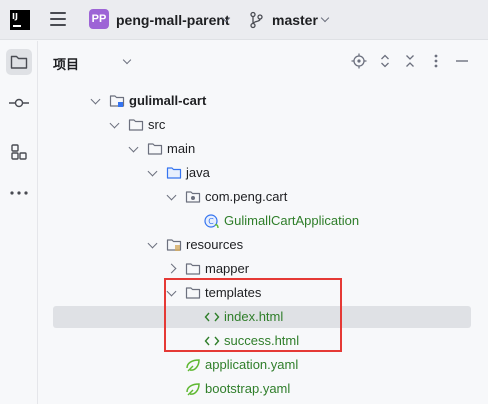 The image size is (488, 404). What do you see at coordinates (263, 61) in the screenshot?
I see `project-tool-window-header: 项目` at bounding box center [263, 61].